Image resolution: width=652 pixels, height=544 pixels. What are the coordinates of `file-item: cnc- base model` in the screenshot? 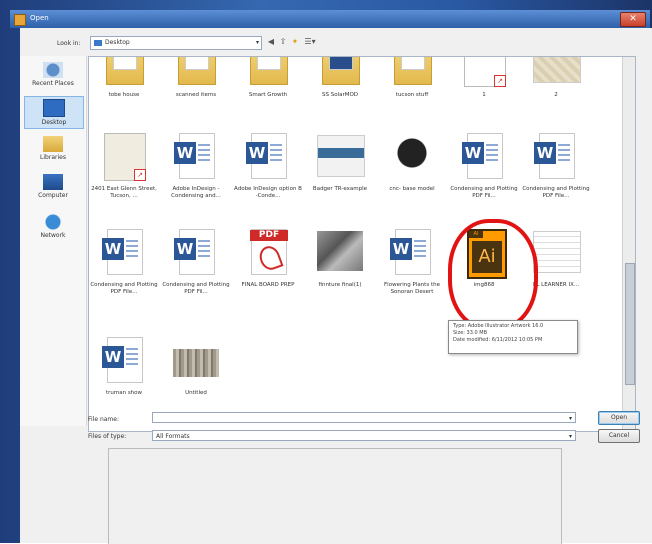 It's located at (412, 162).